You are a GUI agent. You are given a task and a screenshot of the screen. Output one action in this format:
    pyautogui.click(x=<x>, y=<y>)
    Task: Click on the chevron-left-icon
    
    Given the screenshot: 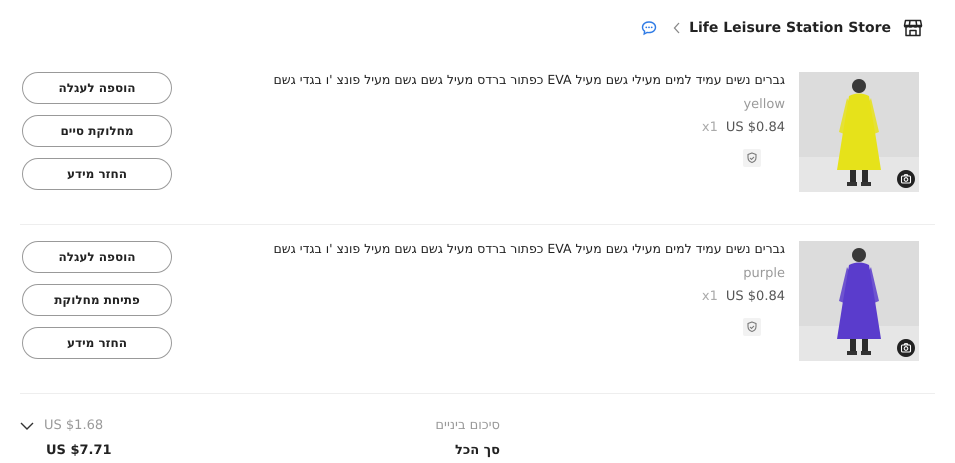 What is the action you would take?
    pyautogui.click(x=677, y=28)
    